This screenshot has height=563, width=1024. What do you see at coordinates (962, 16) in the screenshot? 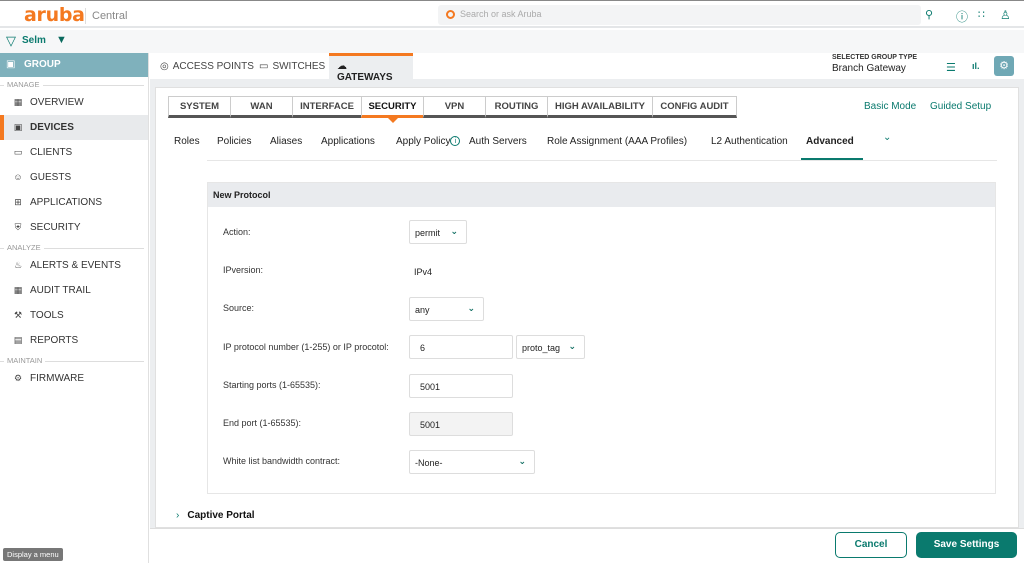
I see `help-icon: ⓘ` at bounding box center [962, 16].